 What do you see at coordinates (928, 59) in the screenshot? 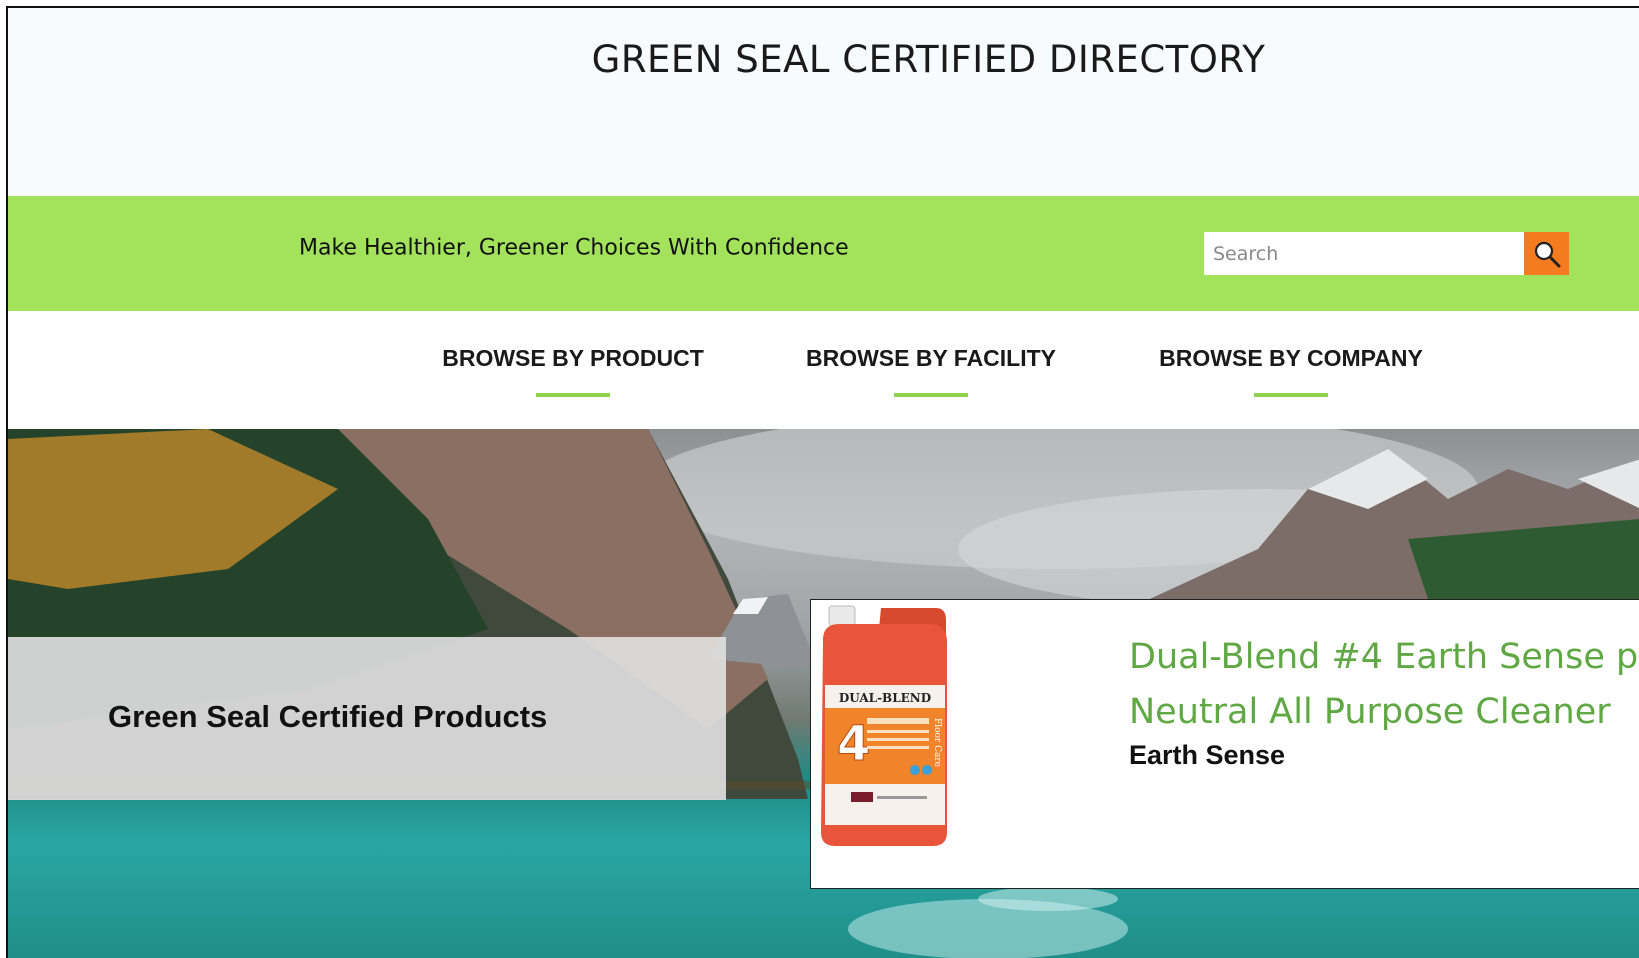
I see `site-title: GREEN SEAL CERTIFIED DIRECTORY` at bounding box center [928, 59].